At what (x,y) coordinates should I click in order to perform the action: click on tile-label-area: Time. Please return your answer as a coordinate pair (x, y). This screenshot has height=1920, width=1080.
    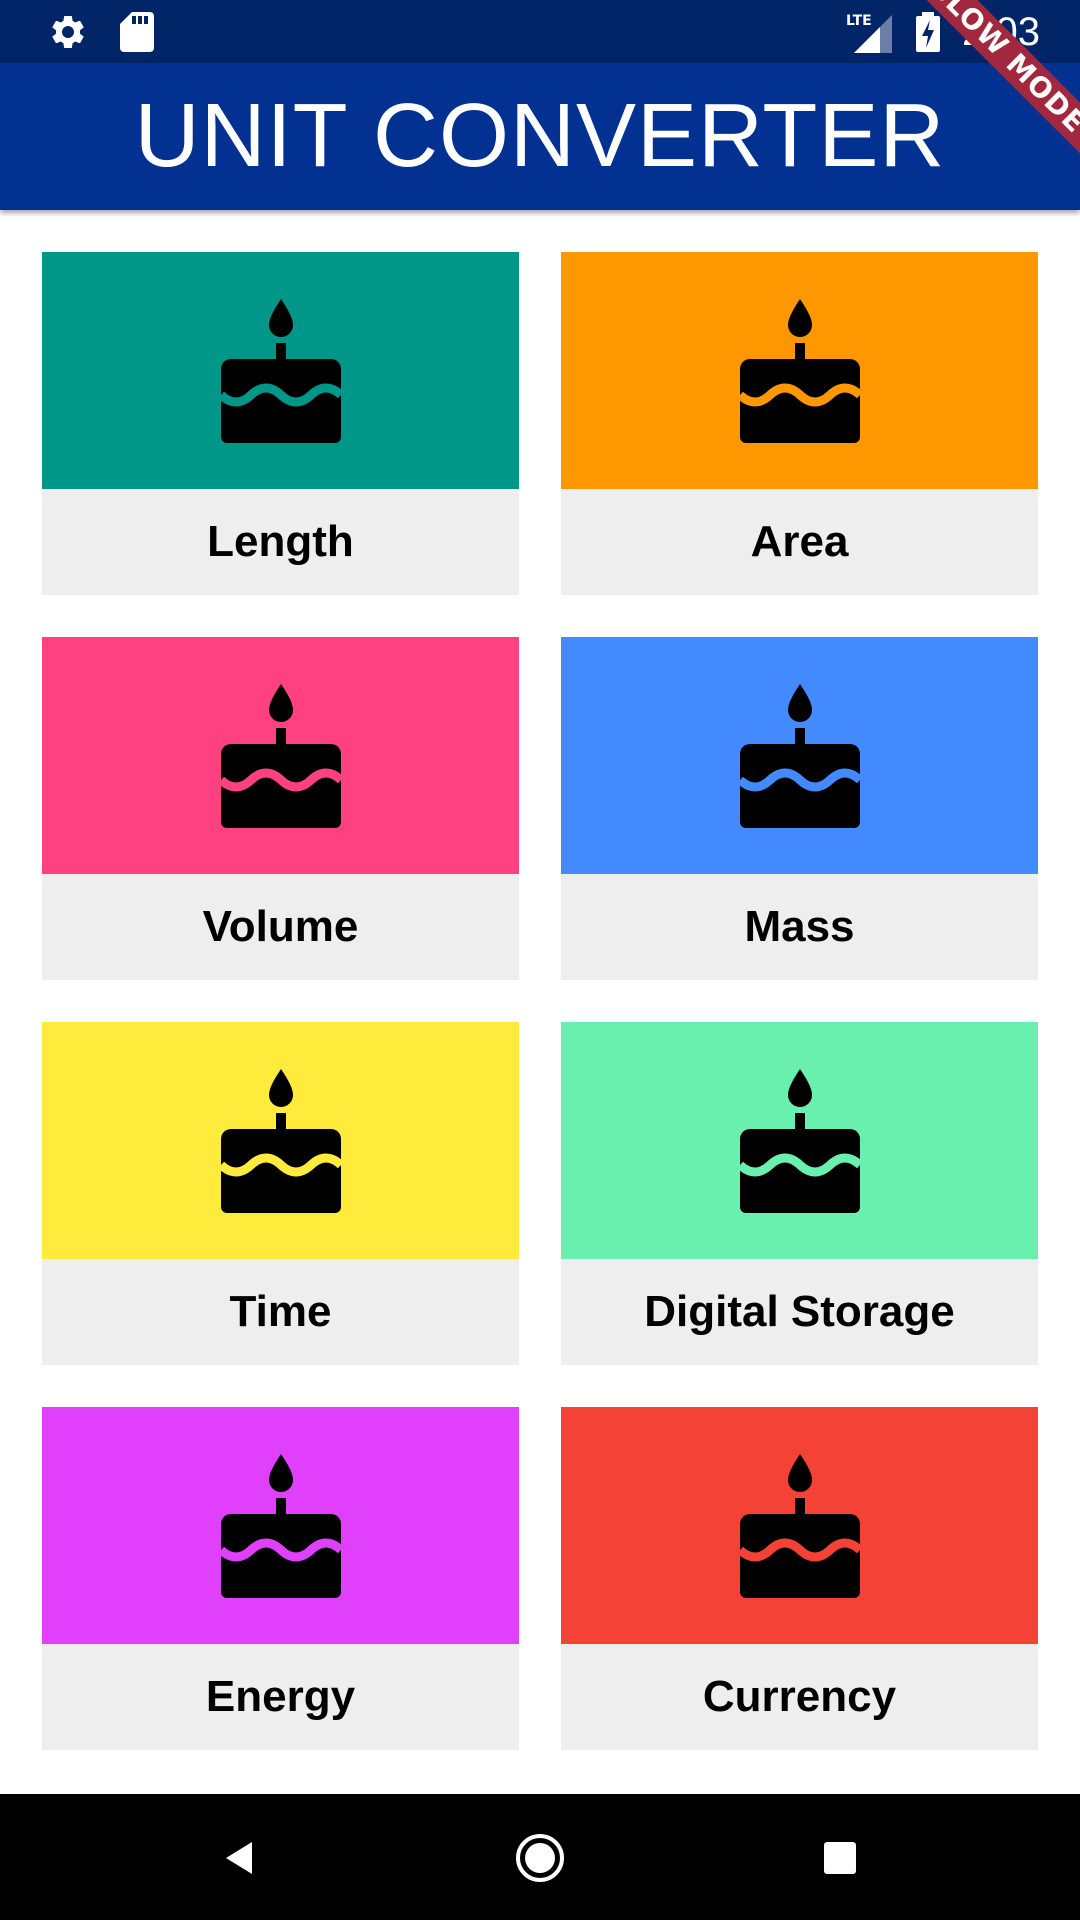
    Looking at the image, I should click on (280, 1312).